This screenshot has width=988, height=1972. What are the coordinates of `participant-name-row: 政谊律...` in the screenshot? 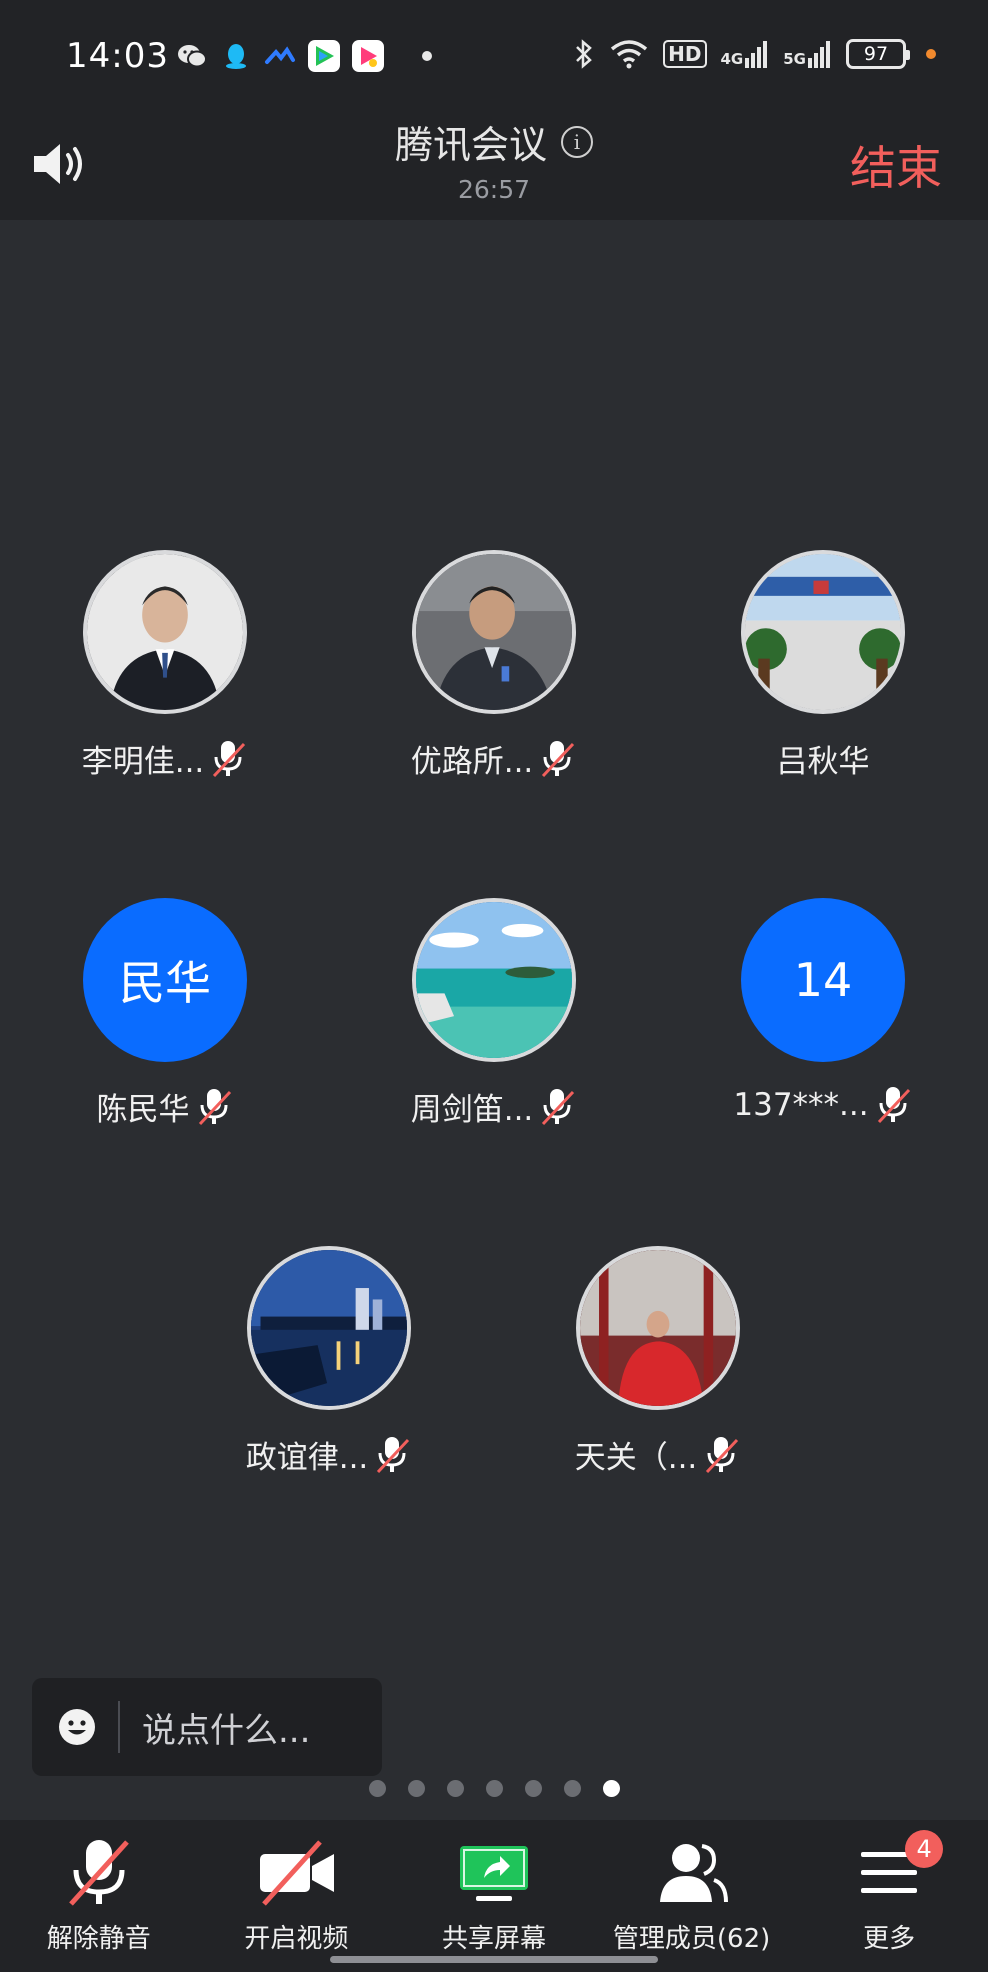 It's located at (329, 1454).